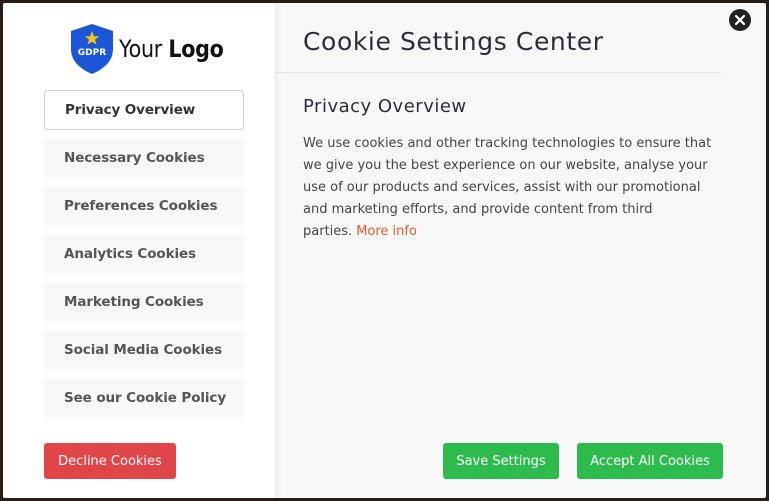 Image resolution: width=769 pixels, height=501 pixels. I want to click on nav-item-preferences-cookies: Preferences Cookies, so click(144, 206).